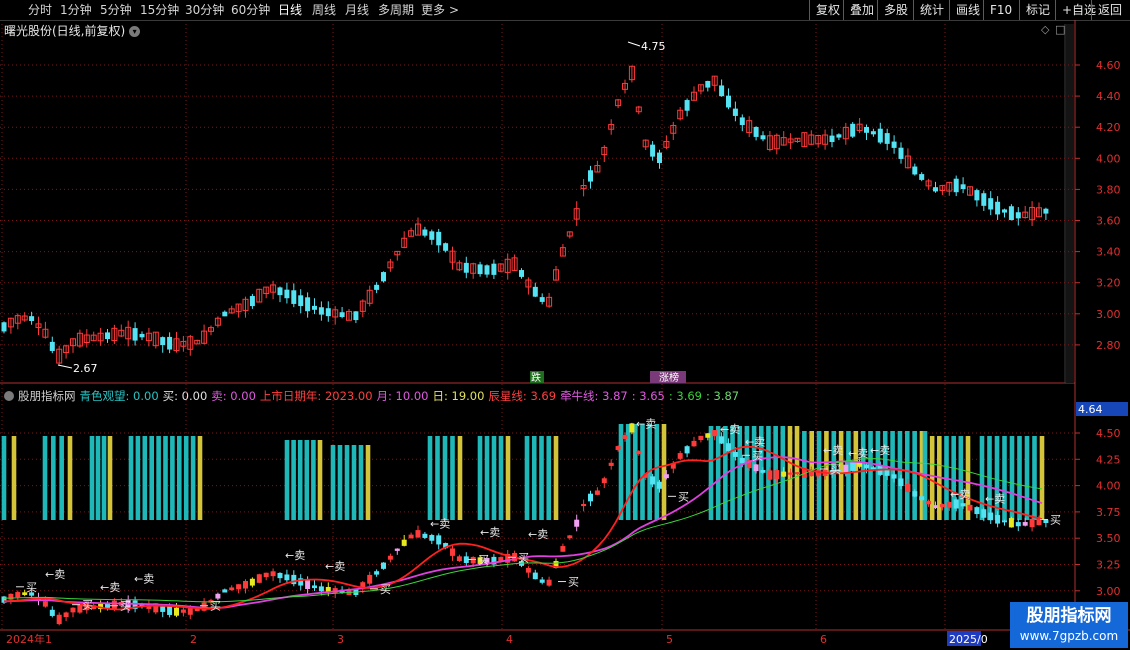 This screenshot has height=650, width=1130. I want to click on low-marker, so click(65, 366).